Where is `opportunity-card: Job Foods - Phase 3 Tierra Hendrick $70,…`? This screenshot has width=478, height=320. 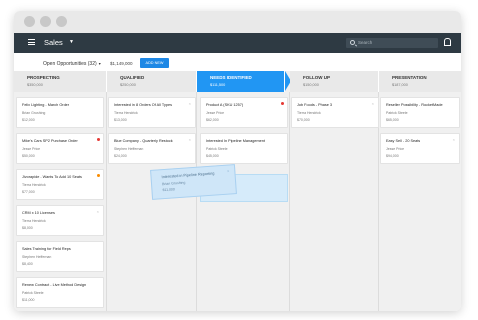 opportunity-card: Job Foods - Phase 3 Tierra Hendrick $70,… is located at coordinates (335, 112).